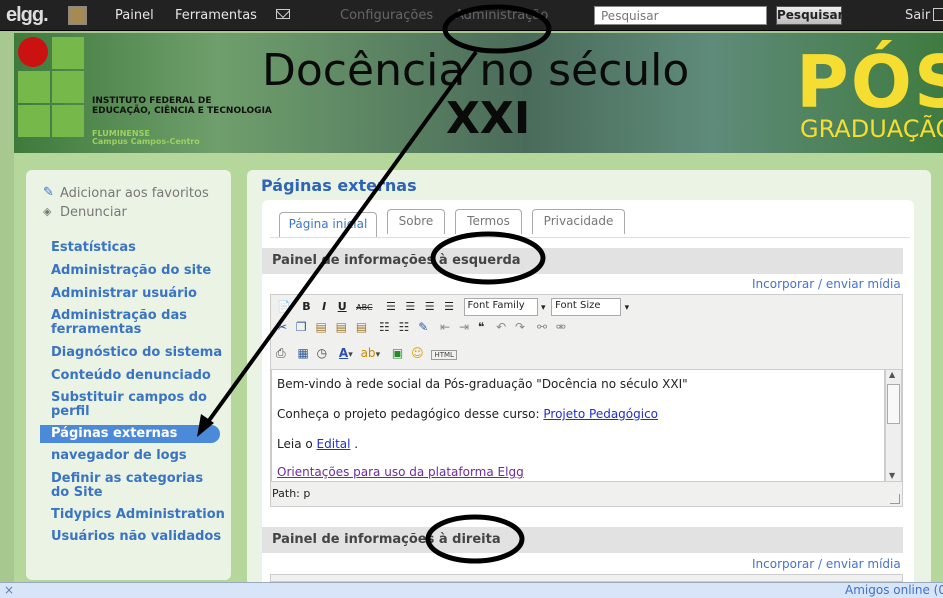  What do you see at coordinates (136, 486) in the screenshot?
I see `sidebar-item-site-categories: Definir as categorias do Site` at bounding box center [136, 486].